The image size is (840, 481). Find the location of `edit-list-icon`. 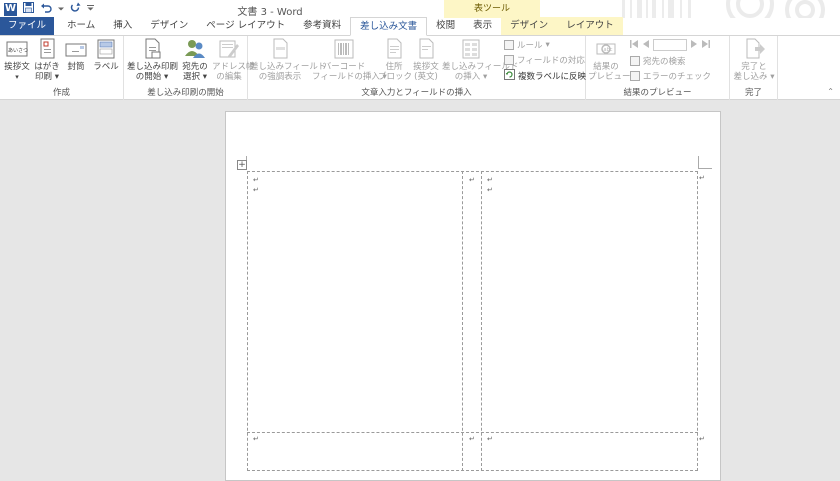

edit-list-icon is located at coordinates (229, 49).